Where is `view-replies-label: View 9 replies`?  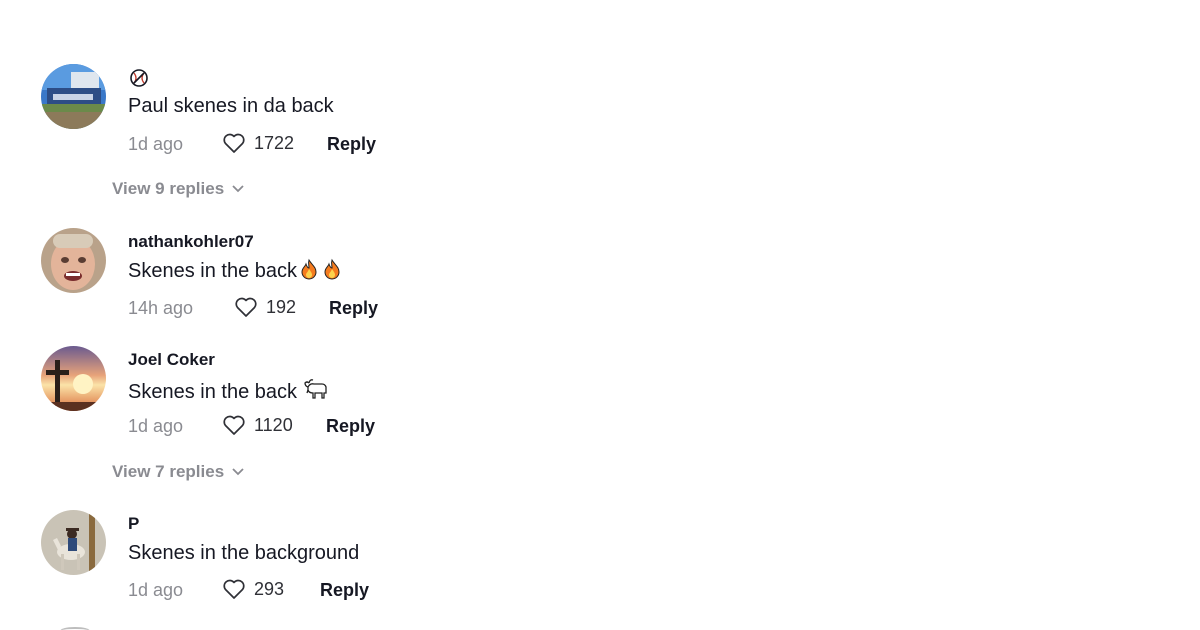 view-replies-label: View 9 replies is located at coordinates (168, 188).